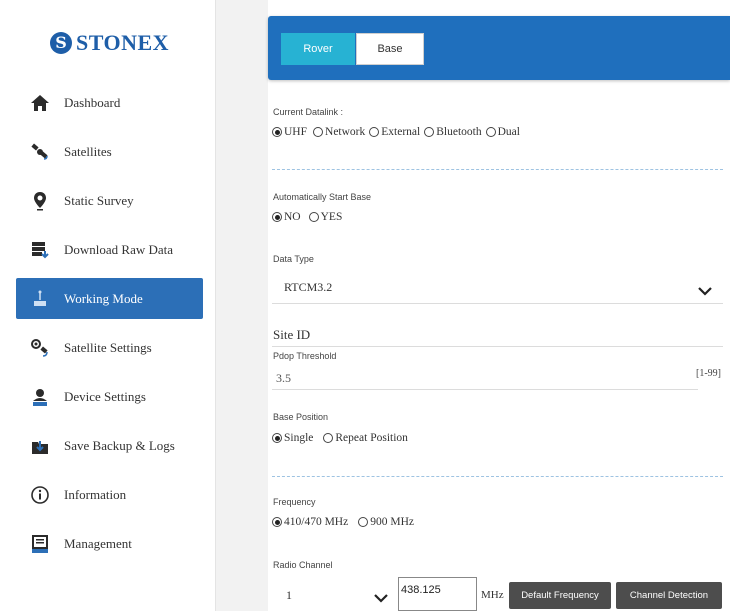 Image resolution: width=730 pixels, height=611 pixels. I want to click on sidebar-item-satellites: Satellites, so click(109, 151).